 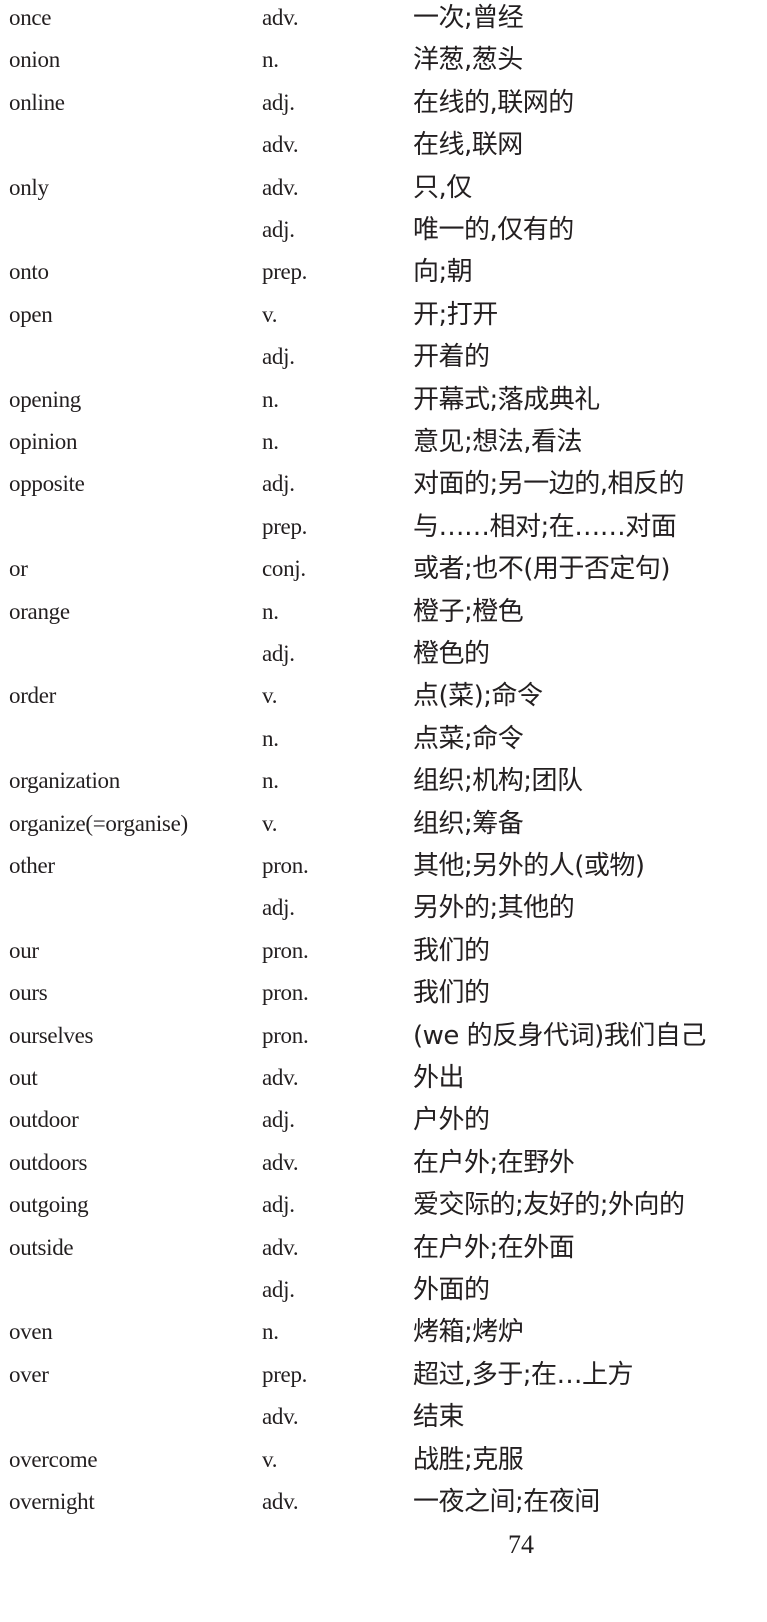 I want to click on chinese-meaning: 在户外;在野外, so click(x=494, y=1162).